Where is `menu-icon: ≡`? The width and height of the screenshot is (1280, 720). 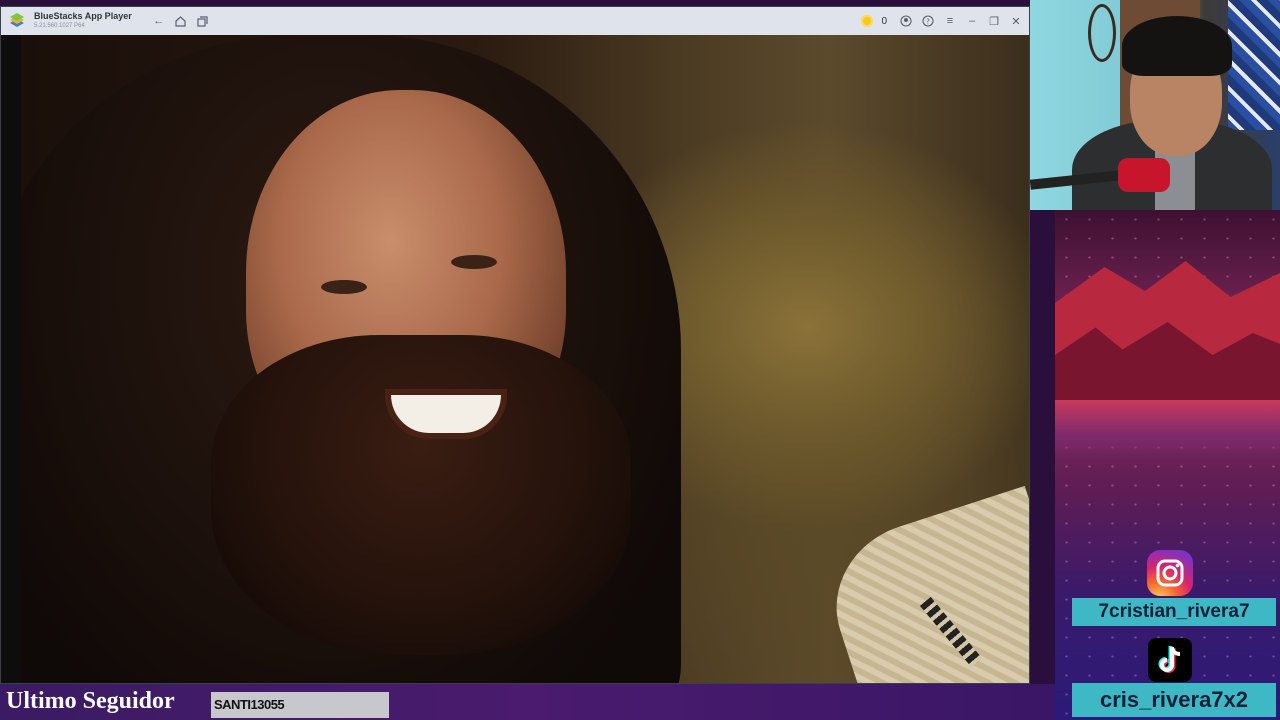 menu-icon: ≡ is located at coordinates (950, 21).